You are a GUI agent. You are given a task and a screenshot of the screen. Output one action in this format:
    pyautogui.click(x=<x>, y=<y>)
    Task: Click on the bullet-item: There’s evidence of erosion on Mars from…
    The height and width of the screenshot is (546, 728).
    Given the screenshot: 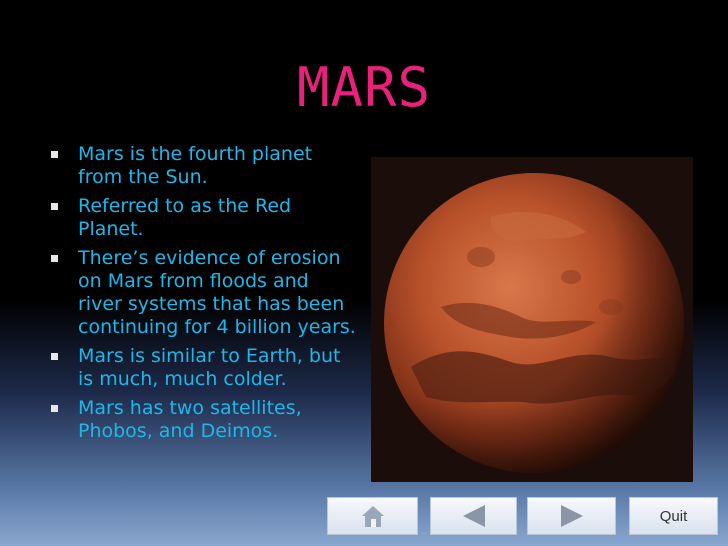 What is the action you would take?
    pyautogui.click(x=203, y=293)
    